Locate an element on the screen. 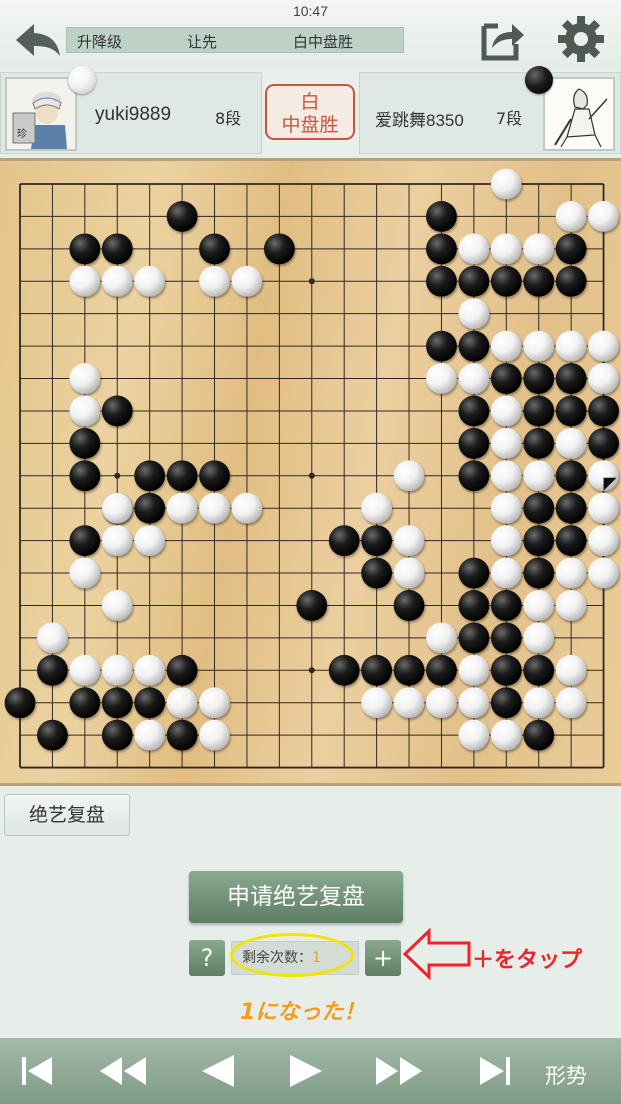 This screenshot has width=621, height=1104. back-button is located at coordinates (38, 40).